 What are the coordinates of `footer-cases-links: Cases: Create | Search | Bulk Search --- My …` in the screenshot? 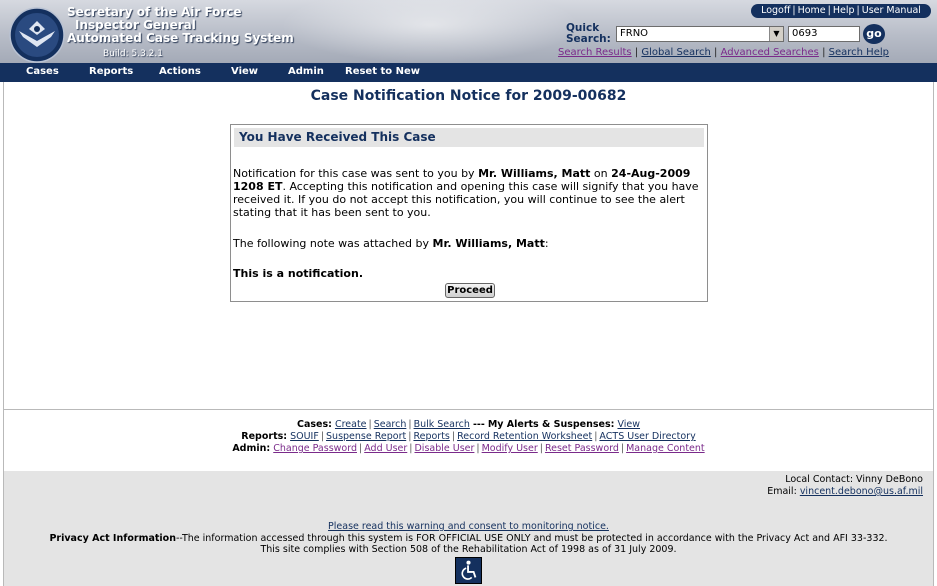 It's located at (468, 424).